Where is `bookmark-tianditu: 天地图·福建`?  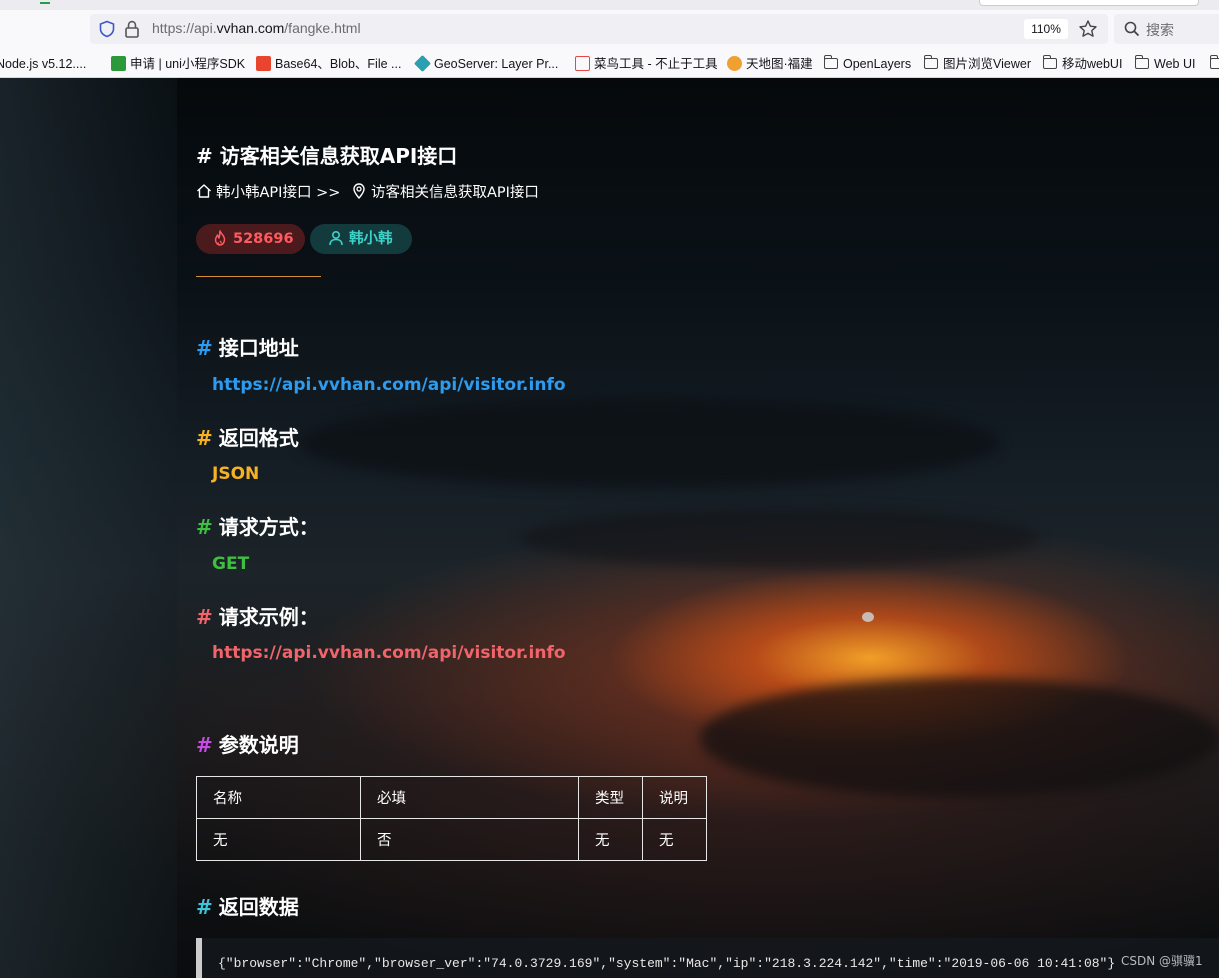 bookmark-tianditu: 天地图·福建 is located at coordinates (770, 64).